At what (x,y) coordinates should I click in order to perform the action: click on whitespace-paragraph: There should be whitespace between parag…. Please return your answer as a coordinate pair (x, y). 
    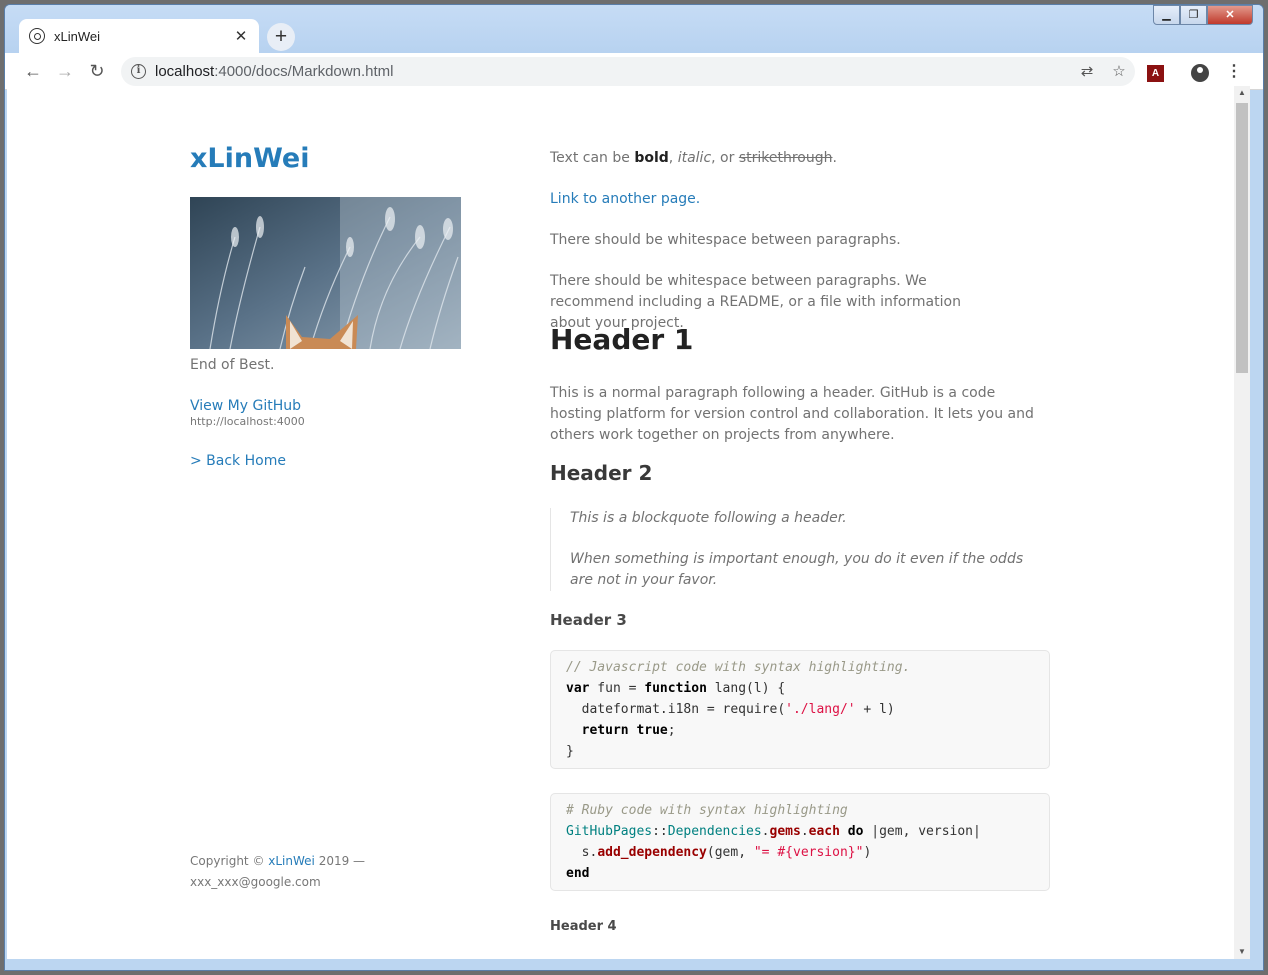
    Looking at the image, I should click on (725, 240).